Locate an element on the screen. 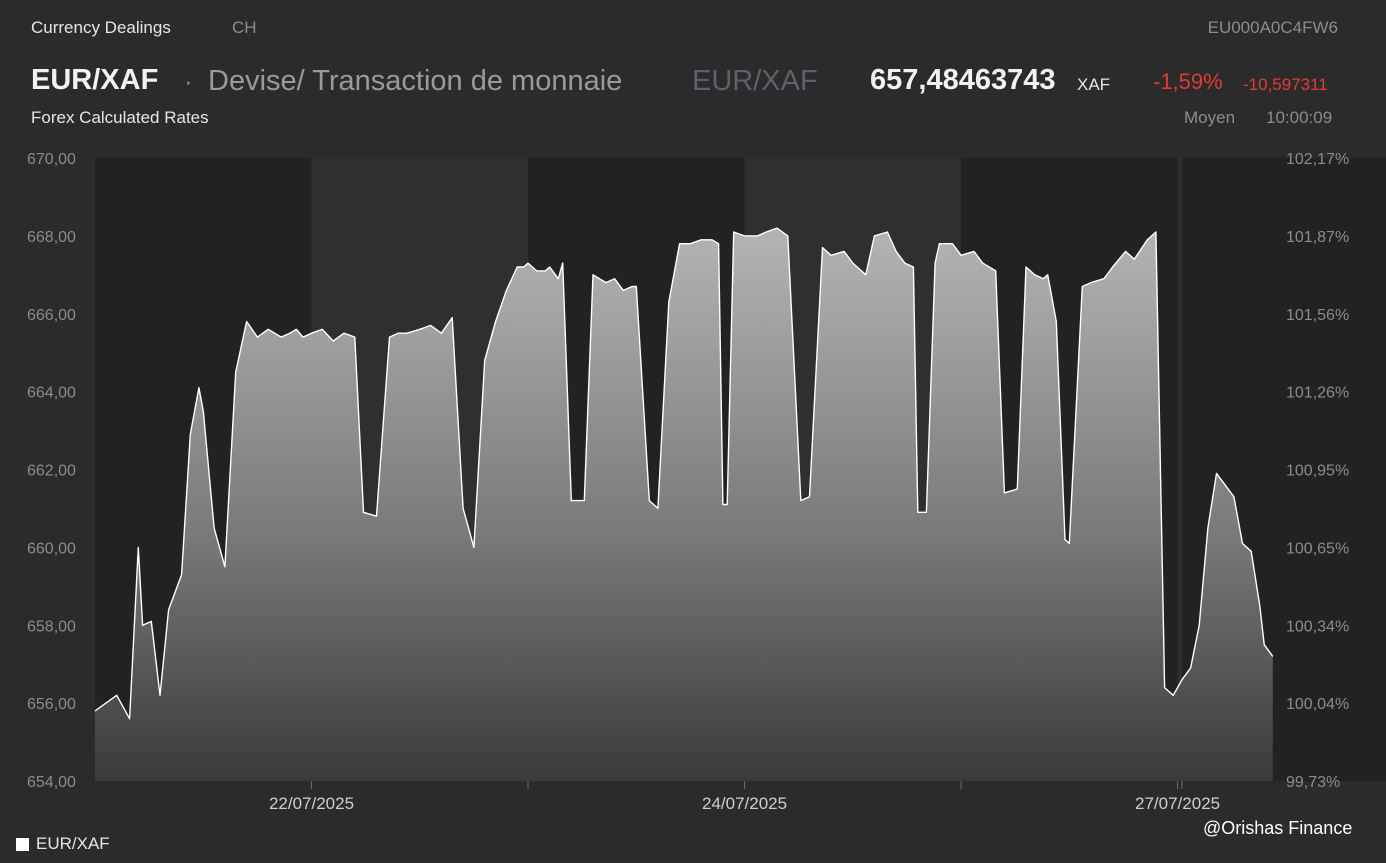  y2-tick-label: 101,87% is located at coordinates (1317, 237).